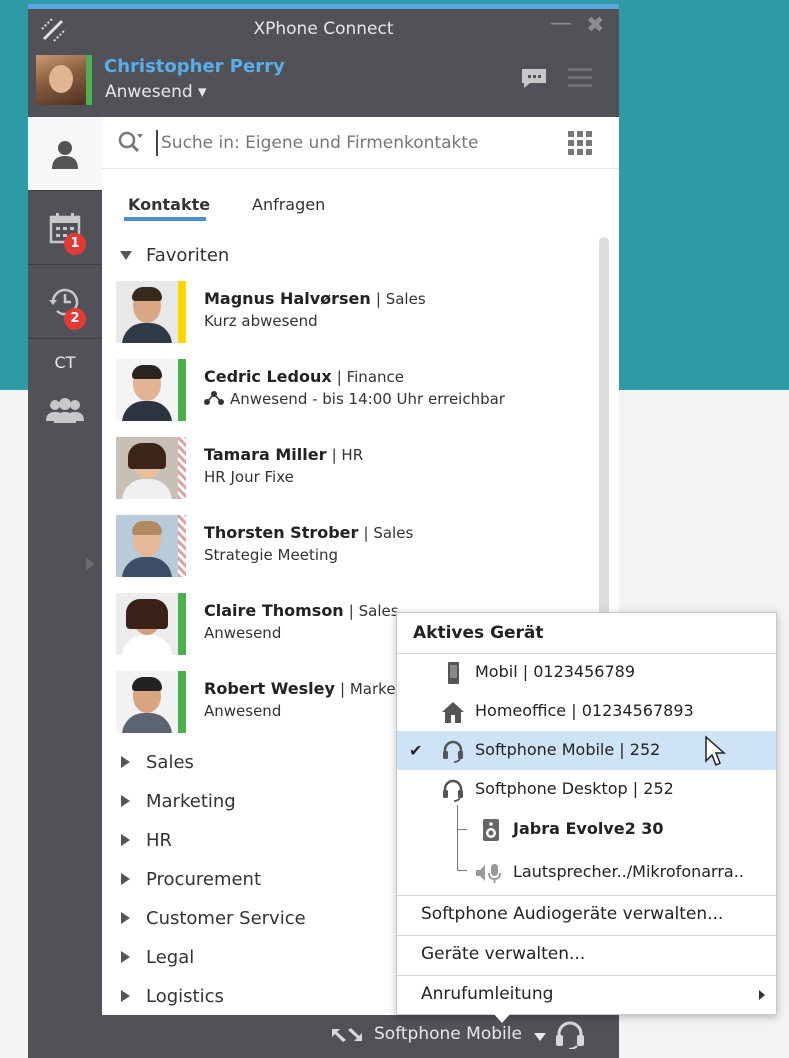 The image size is (789, 1058). Describe the element at coordinates (271, 555) in the screenshot. I see `contact-status: Strategie Meeting` at that location.